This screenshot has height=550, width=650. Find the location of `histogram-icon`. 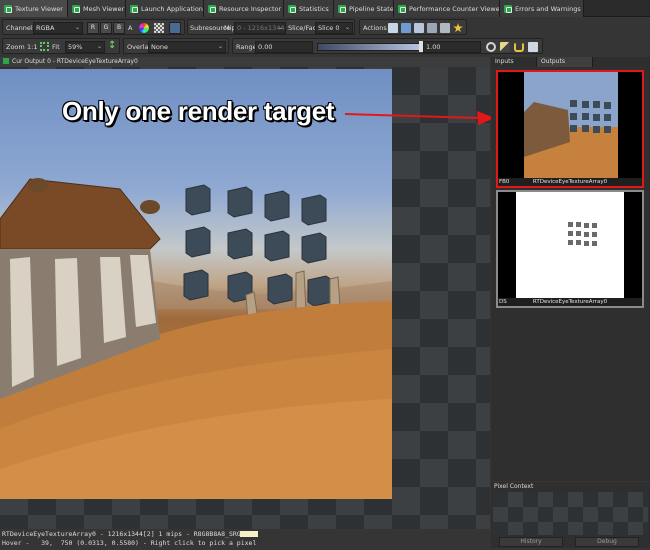

histogram-icon is located at coordinates (533, 47).